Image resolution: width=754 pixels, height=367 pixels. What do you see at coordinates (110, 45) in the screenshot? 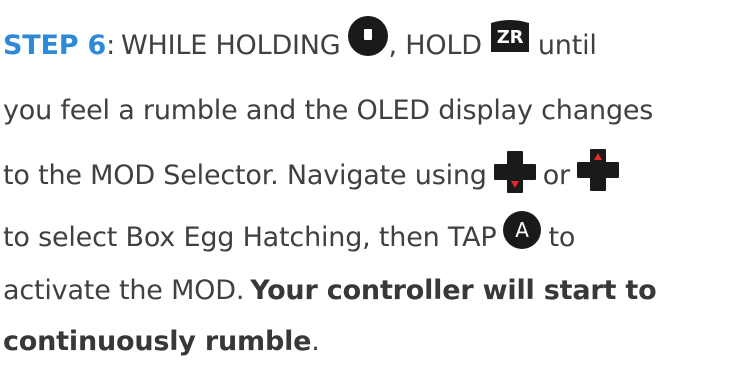
I see `step-colon: :` at bounding box center [110, 45].